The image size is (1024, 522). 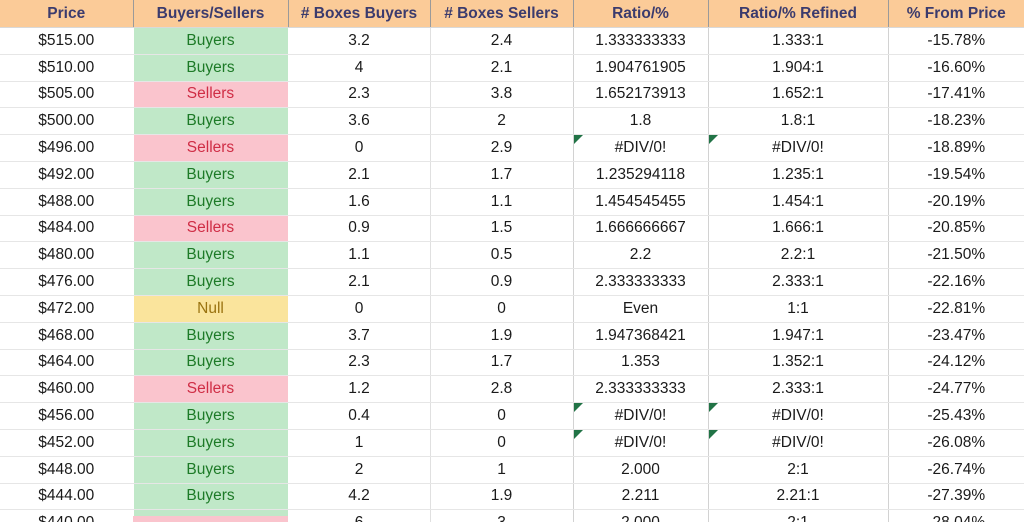 I want to click on cell-boxes-buyers: 1.2, so click(x=359, y=389).